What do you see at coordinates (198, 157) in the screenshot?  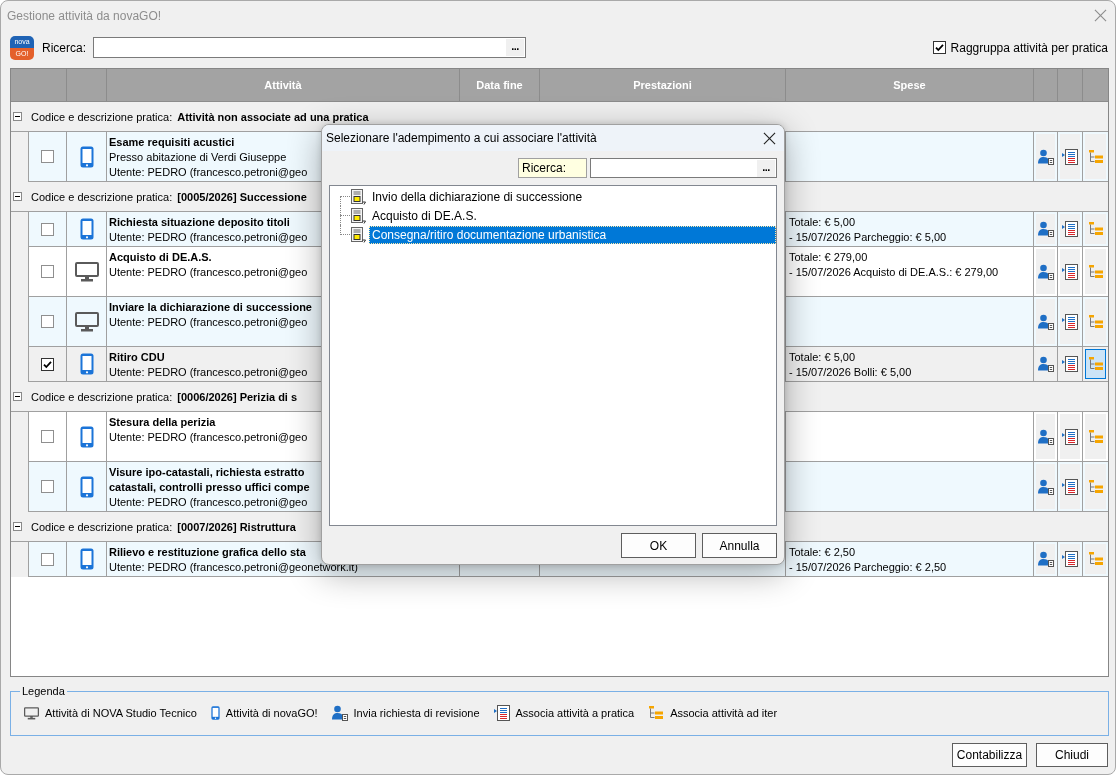 I see `activity-detail: Presso abitazione di Verdi Giuseppe` at bounding box center [198, 157].